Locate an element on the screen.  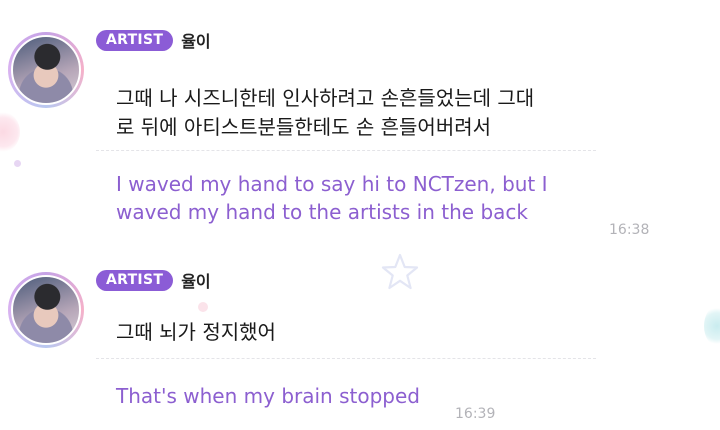
message-text-korean: 그때 뇌가 정지했어 is located at coordinates (356, 332).